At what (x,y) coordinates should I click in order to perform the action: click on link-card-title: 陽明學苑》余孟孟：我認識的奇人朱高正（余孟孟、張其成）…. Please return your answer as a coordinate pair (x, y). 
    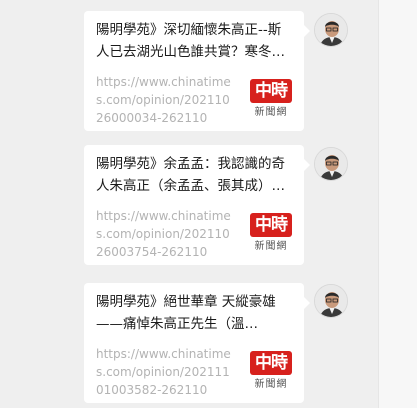
    Looking at the image, I should click on (190, 175).